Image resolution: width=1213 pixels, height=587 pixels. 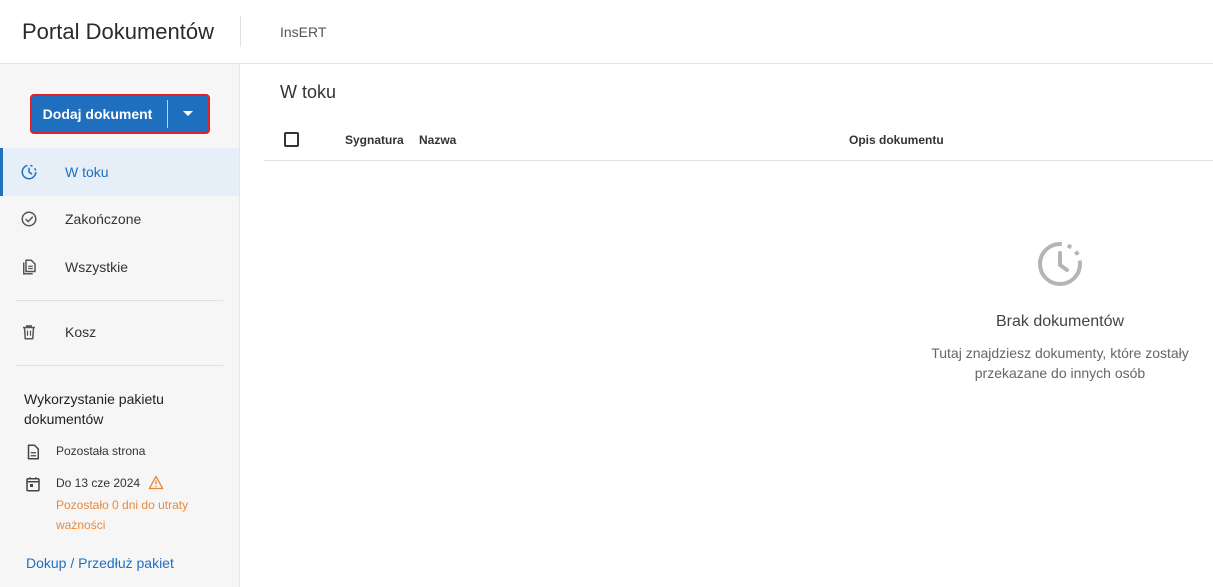 I want to click on expiry-warning: Pozostało 0 dni do utraty ważności, so click(x=122, y=515).